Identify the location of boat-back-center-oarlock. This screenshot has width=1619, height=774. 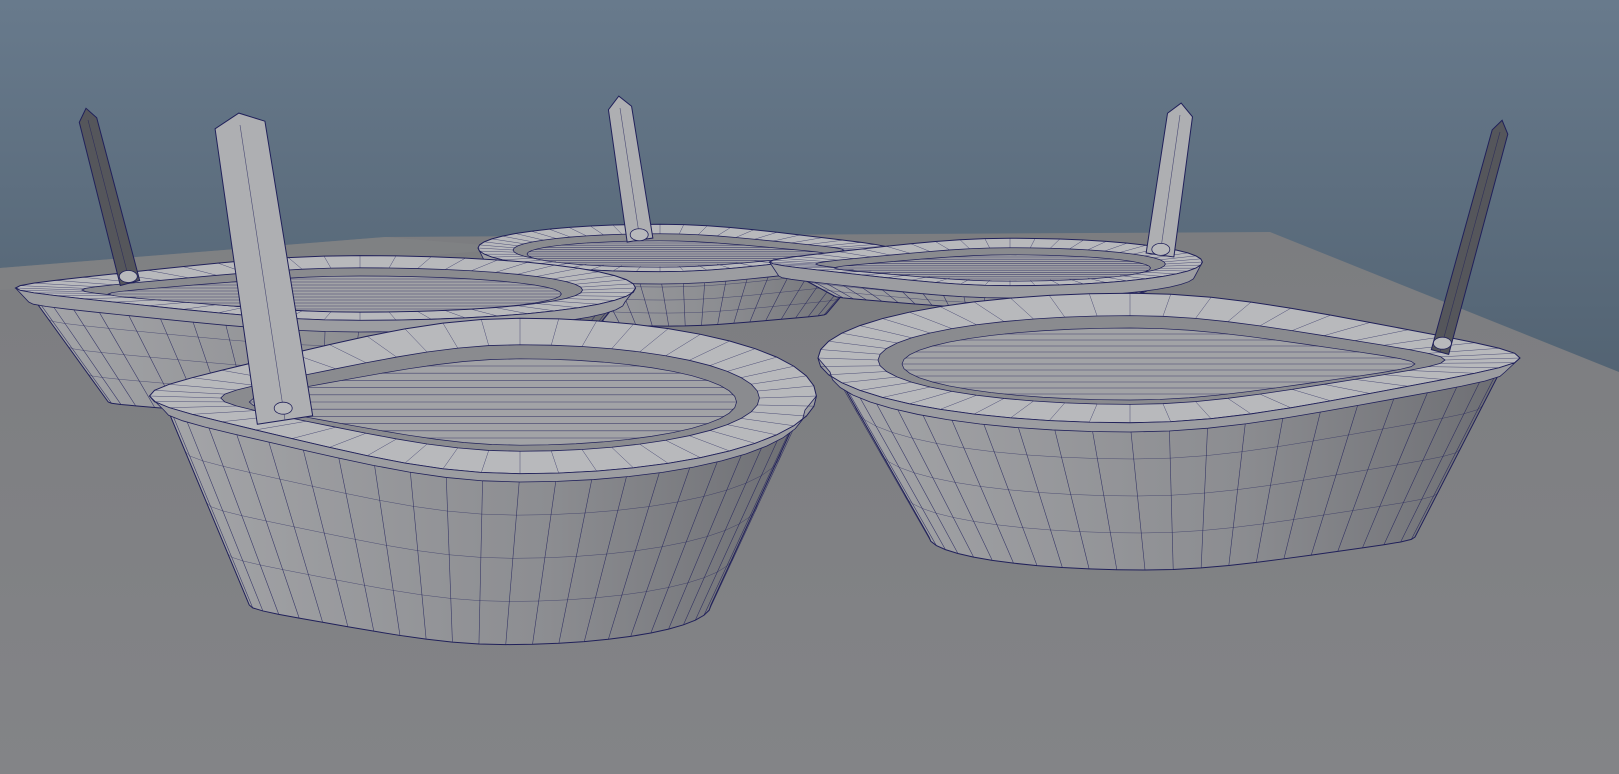
(639, 235).